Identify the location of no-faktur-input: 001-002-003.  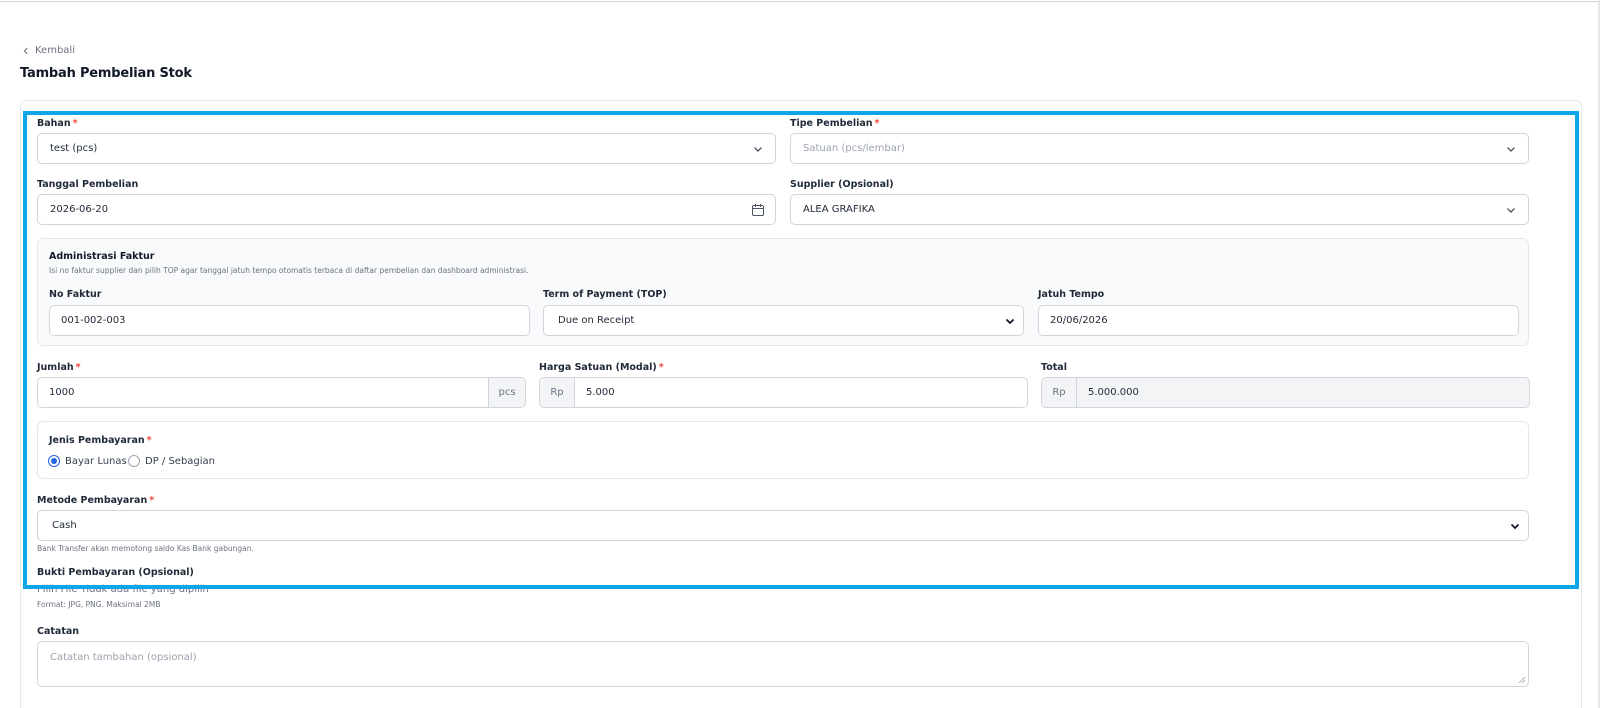
(289, 320).